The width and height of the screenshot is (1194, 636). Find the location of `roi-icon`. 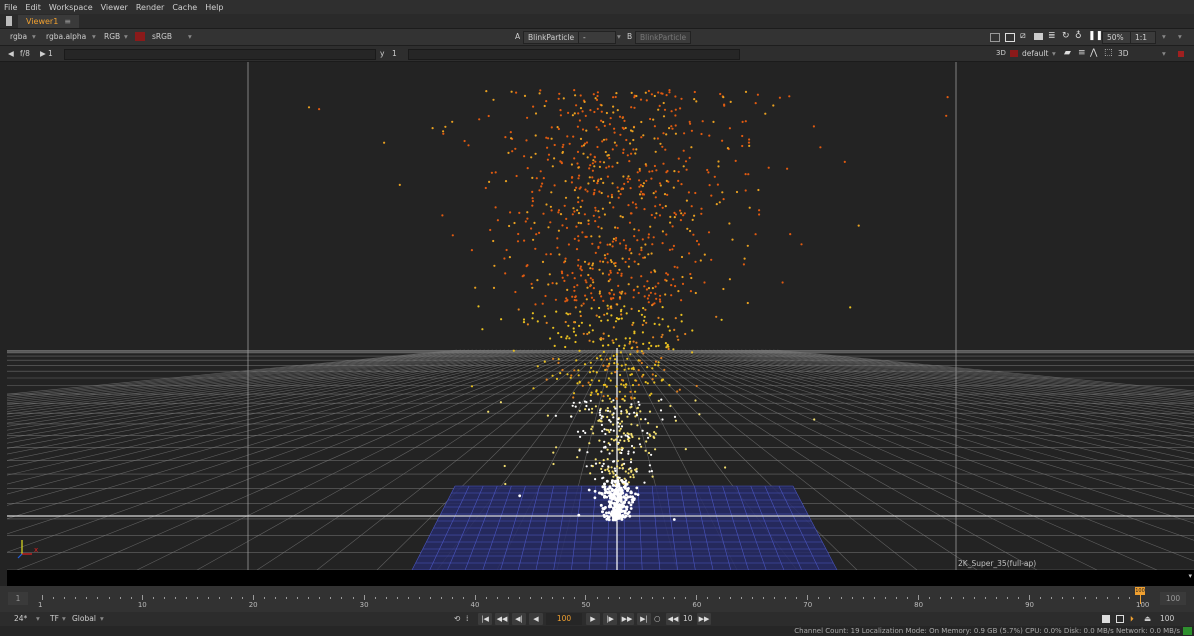

roi-icon is located at coordinates (995, 37).